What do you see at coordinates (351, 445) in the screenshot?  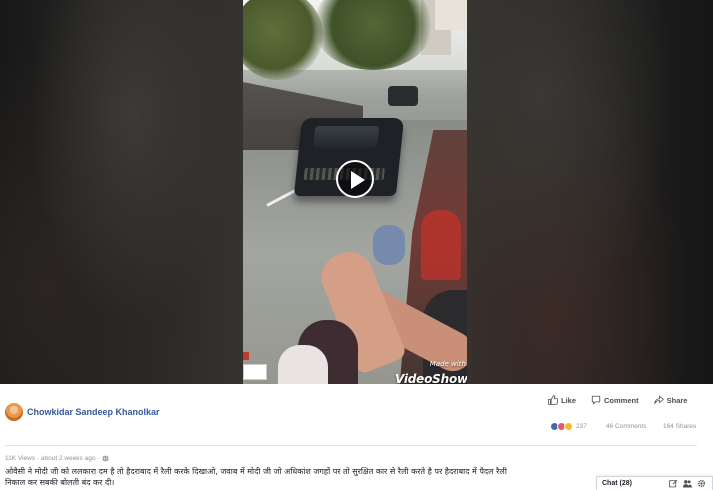 I see `divider` at bounding box center [351, 445].